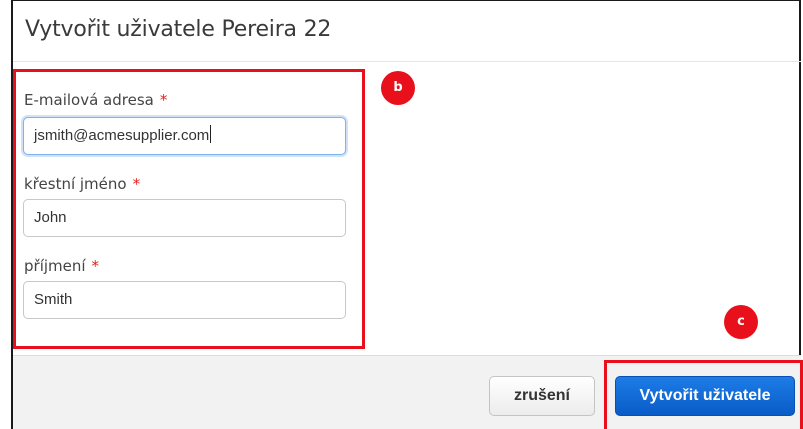 Image resolution: width=803 pixels, height=429 pixels. Describe the element at coordinates (741, 322) in the screenshot. I see `annotation-badge-c: c` at that location.